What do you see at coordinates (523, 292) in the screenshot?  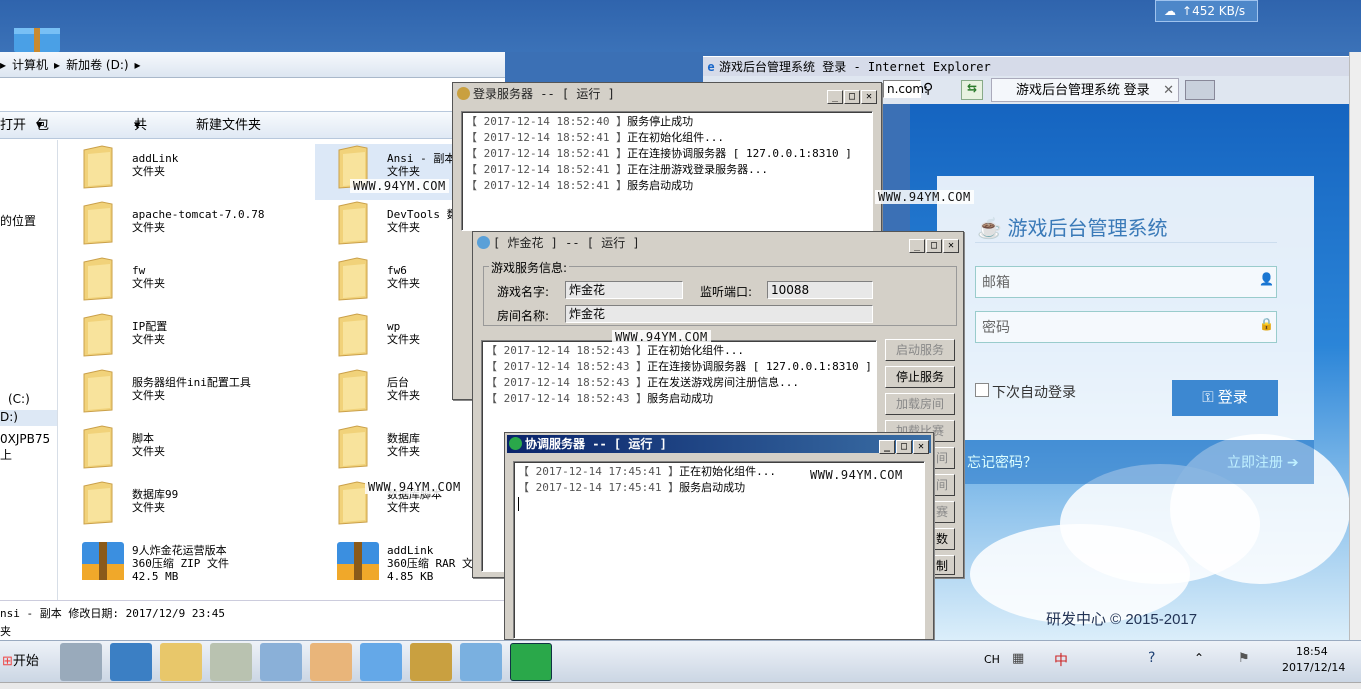 I see `game-name-label: 游戏名字:` at bounding box center [523, 292].